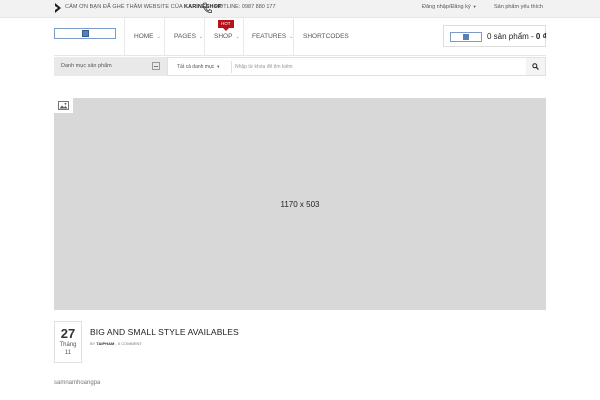 This screenshot has width=600, height=400. I want to click on post-month-number: 11, so click(68, 353).